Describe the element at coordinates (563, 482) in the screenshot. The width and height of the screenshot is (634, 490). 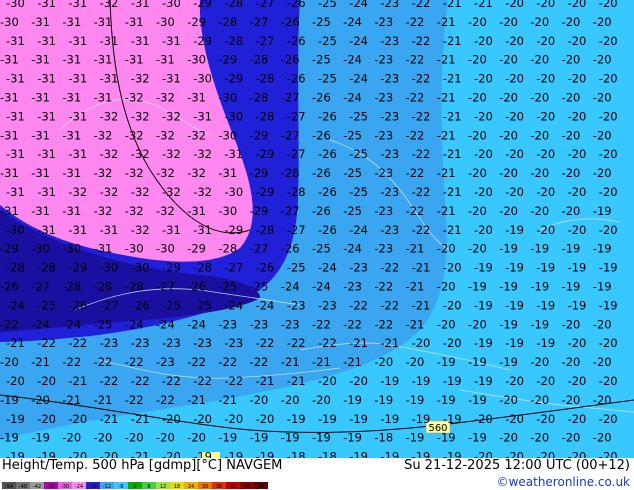
I see `copyright-link: ©weatheronline.co.uk` at that location.